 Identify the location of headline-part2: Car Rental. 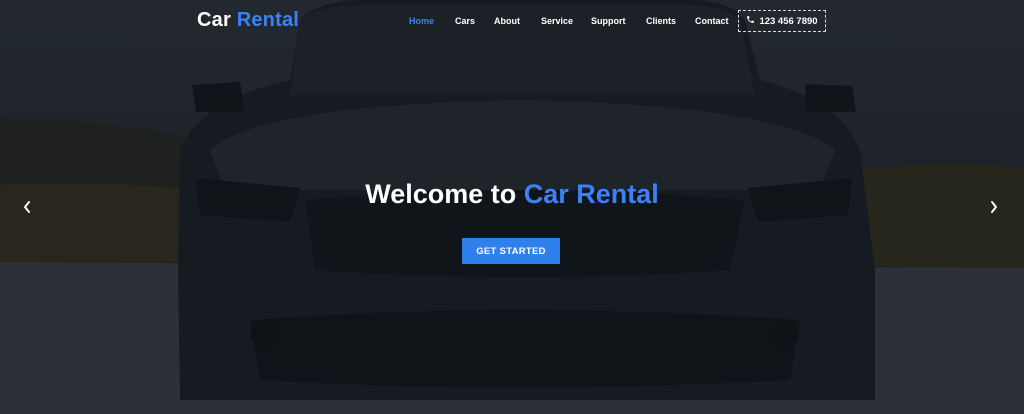
(591, 194).